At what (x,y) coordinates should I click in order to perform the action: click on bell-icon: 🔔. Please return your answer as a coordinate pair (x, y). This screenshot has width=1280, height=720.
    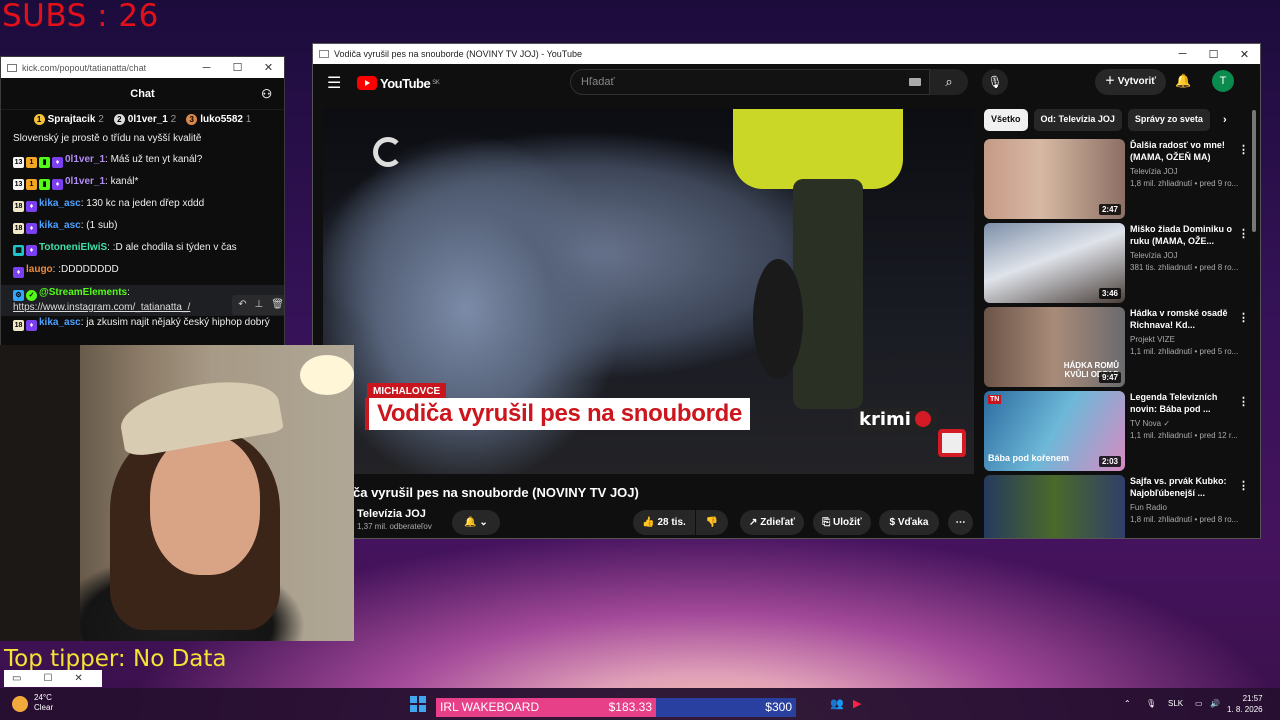
    Looking at the image, I should click on (470, 522).